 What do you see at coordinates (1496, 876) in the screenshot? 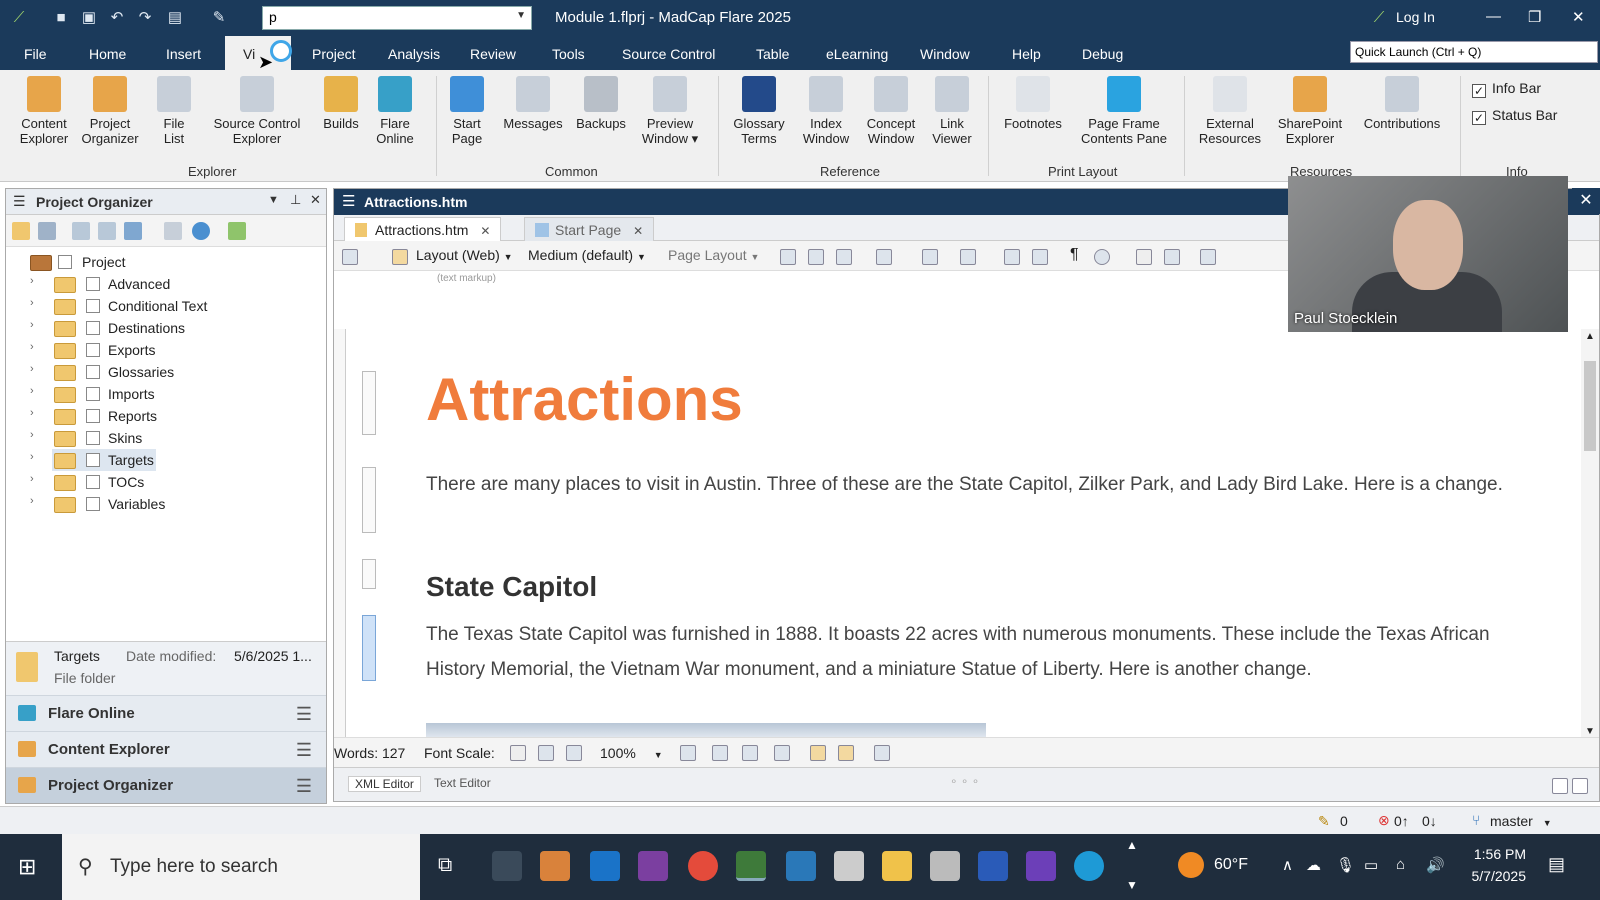
I see `clock-date: 5/7/2025` at bounding box center [1496, 876].